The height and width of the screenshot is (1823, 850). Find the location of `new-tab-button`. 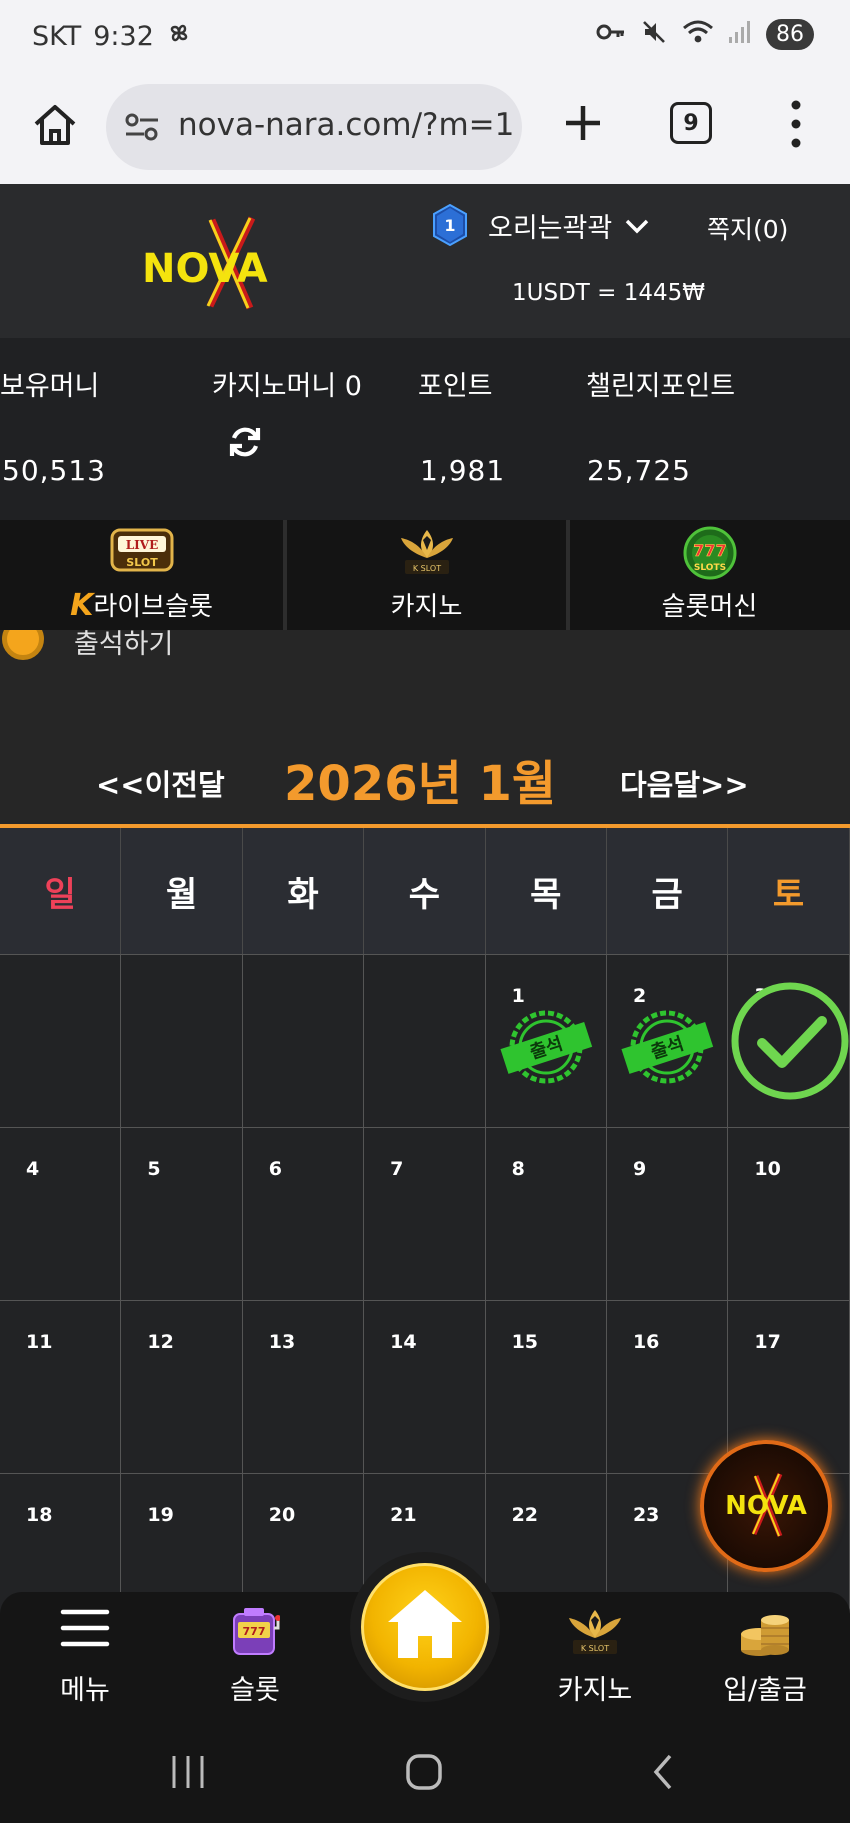

new-tab-button is located at coordinates (583, 123).